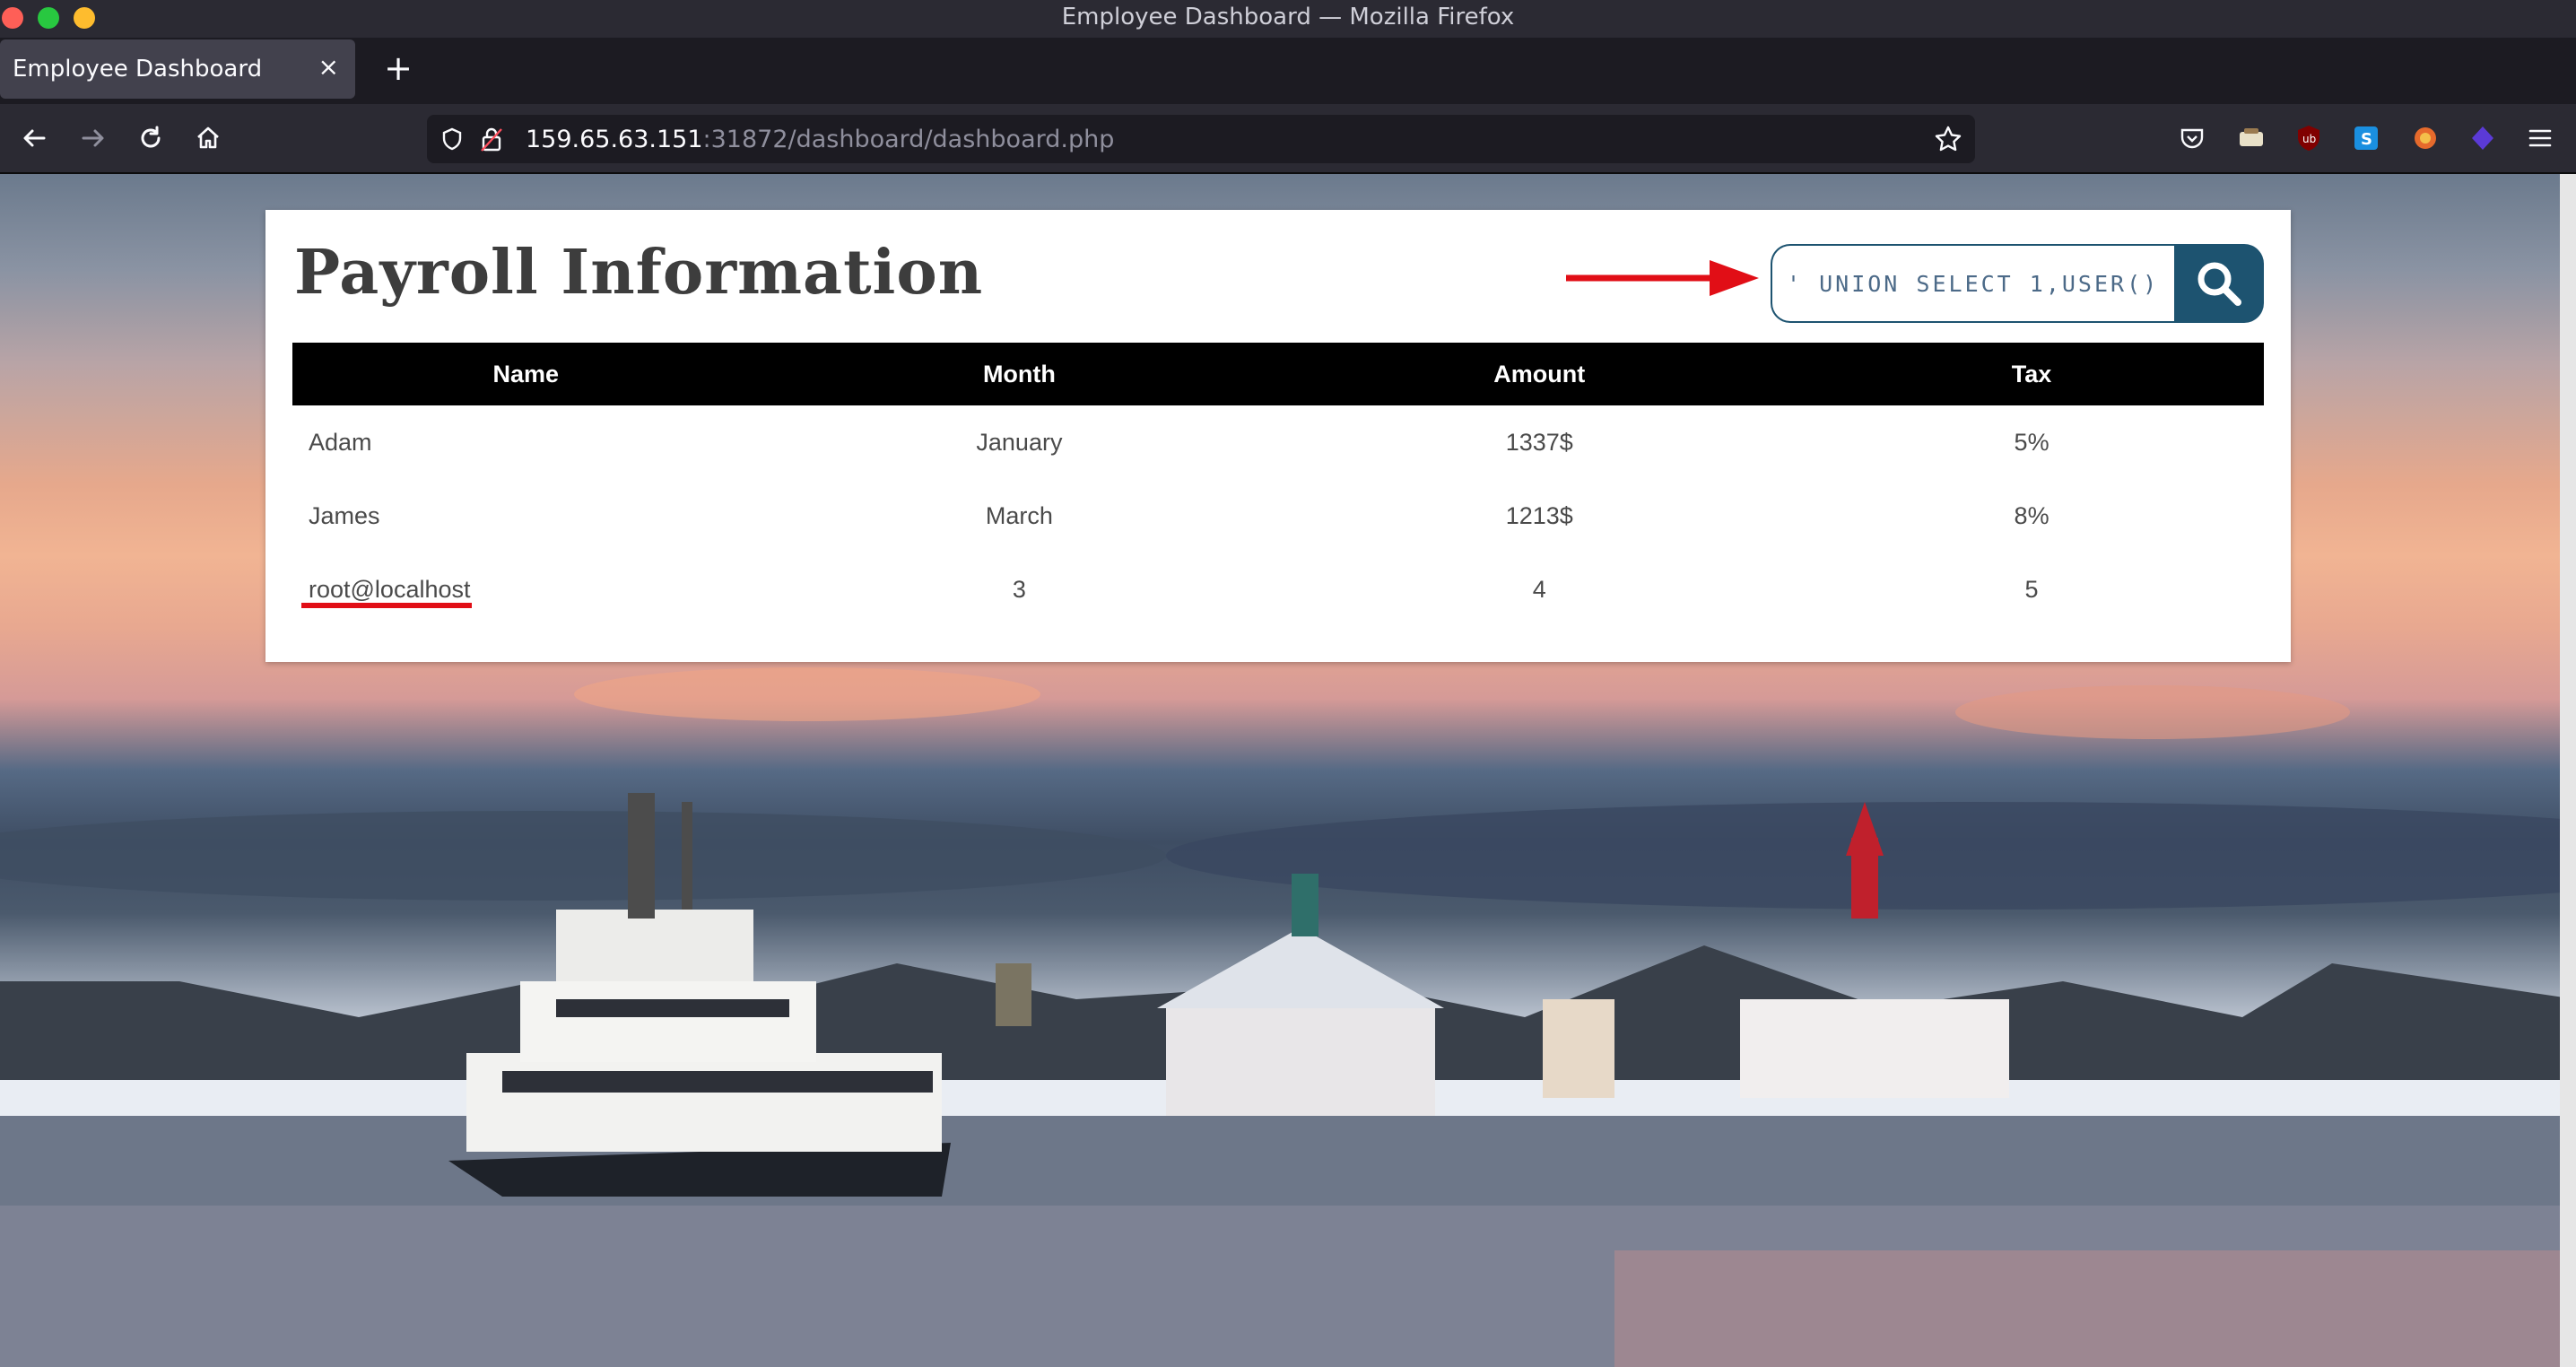 This screenshot has height=1367, width=2576. I want to click on pocket-button, so click(2192, 138).